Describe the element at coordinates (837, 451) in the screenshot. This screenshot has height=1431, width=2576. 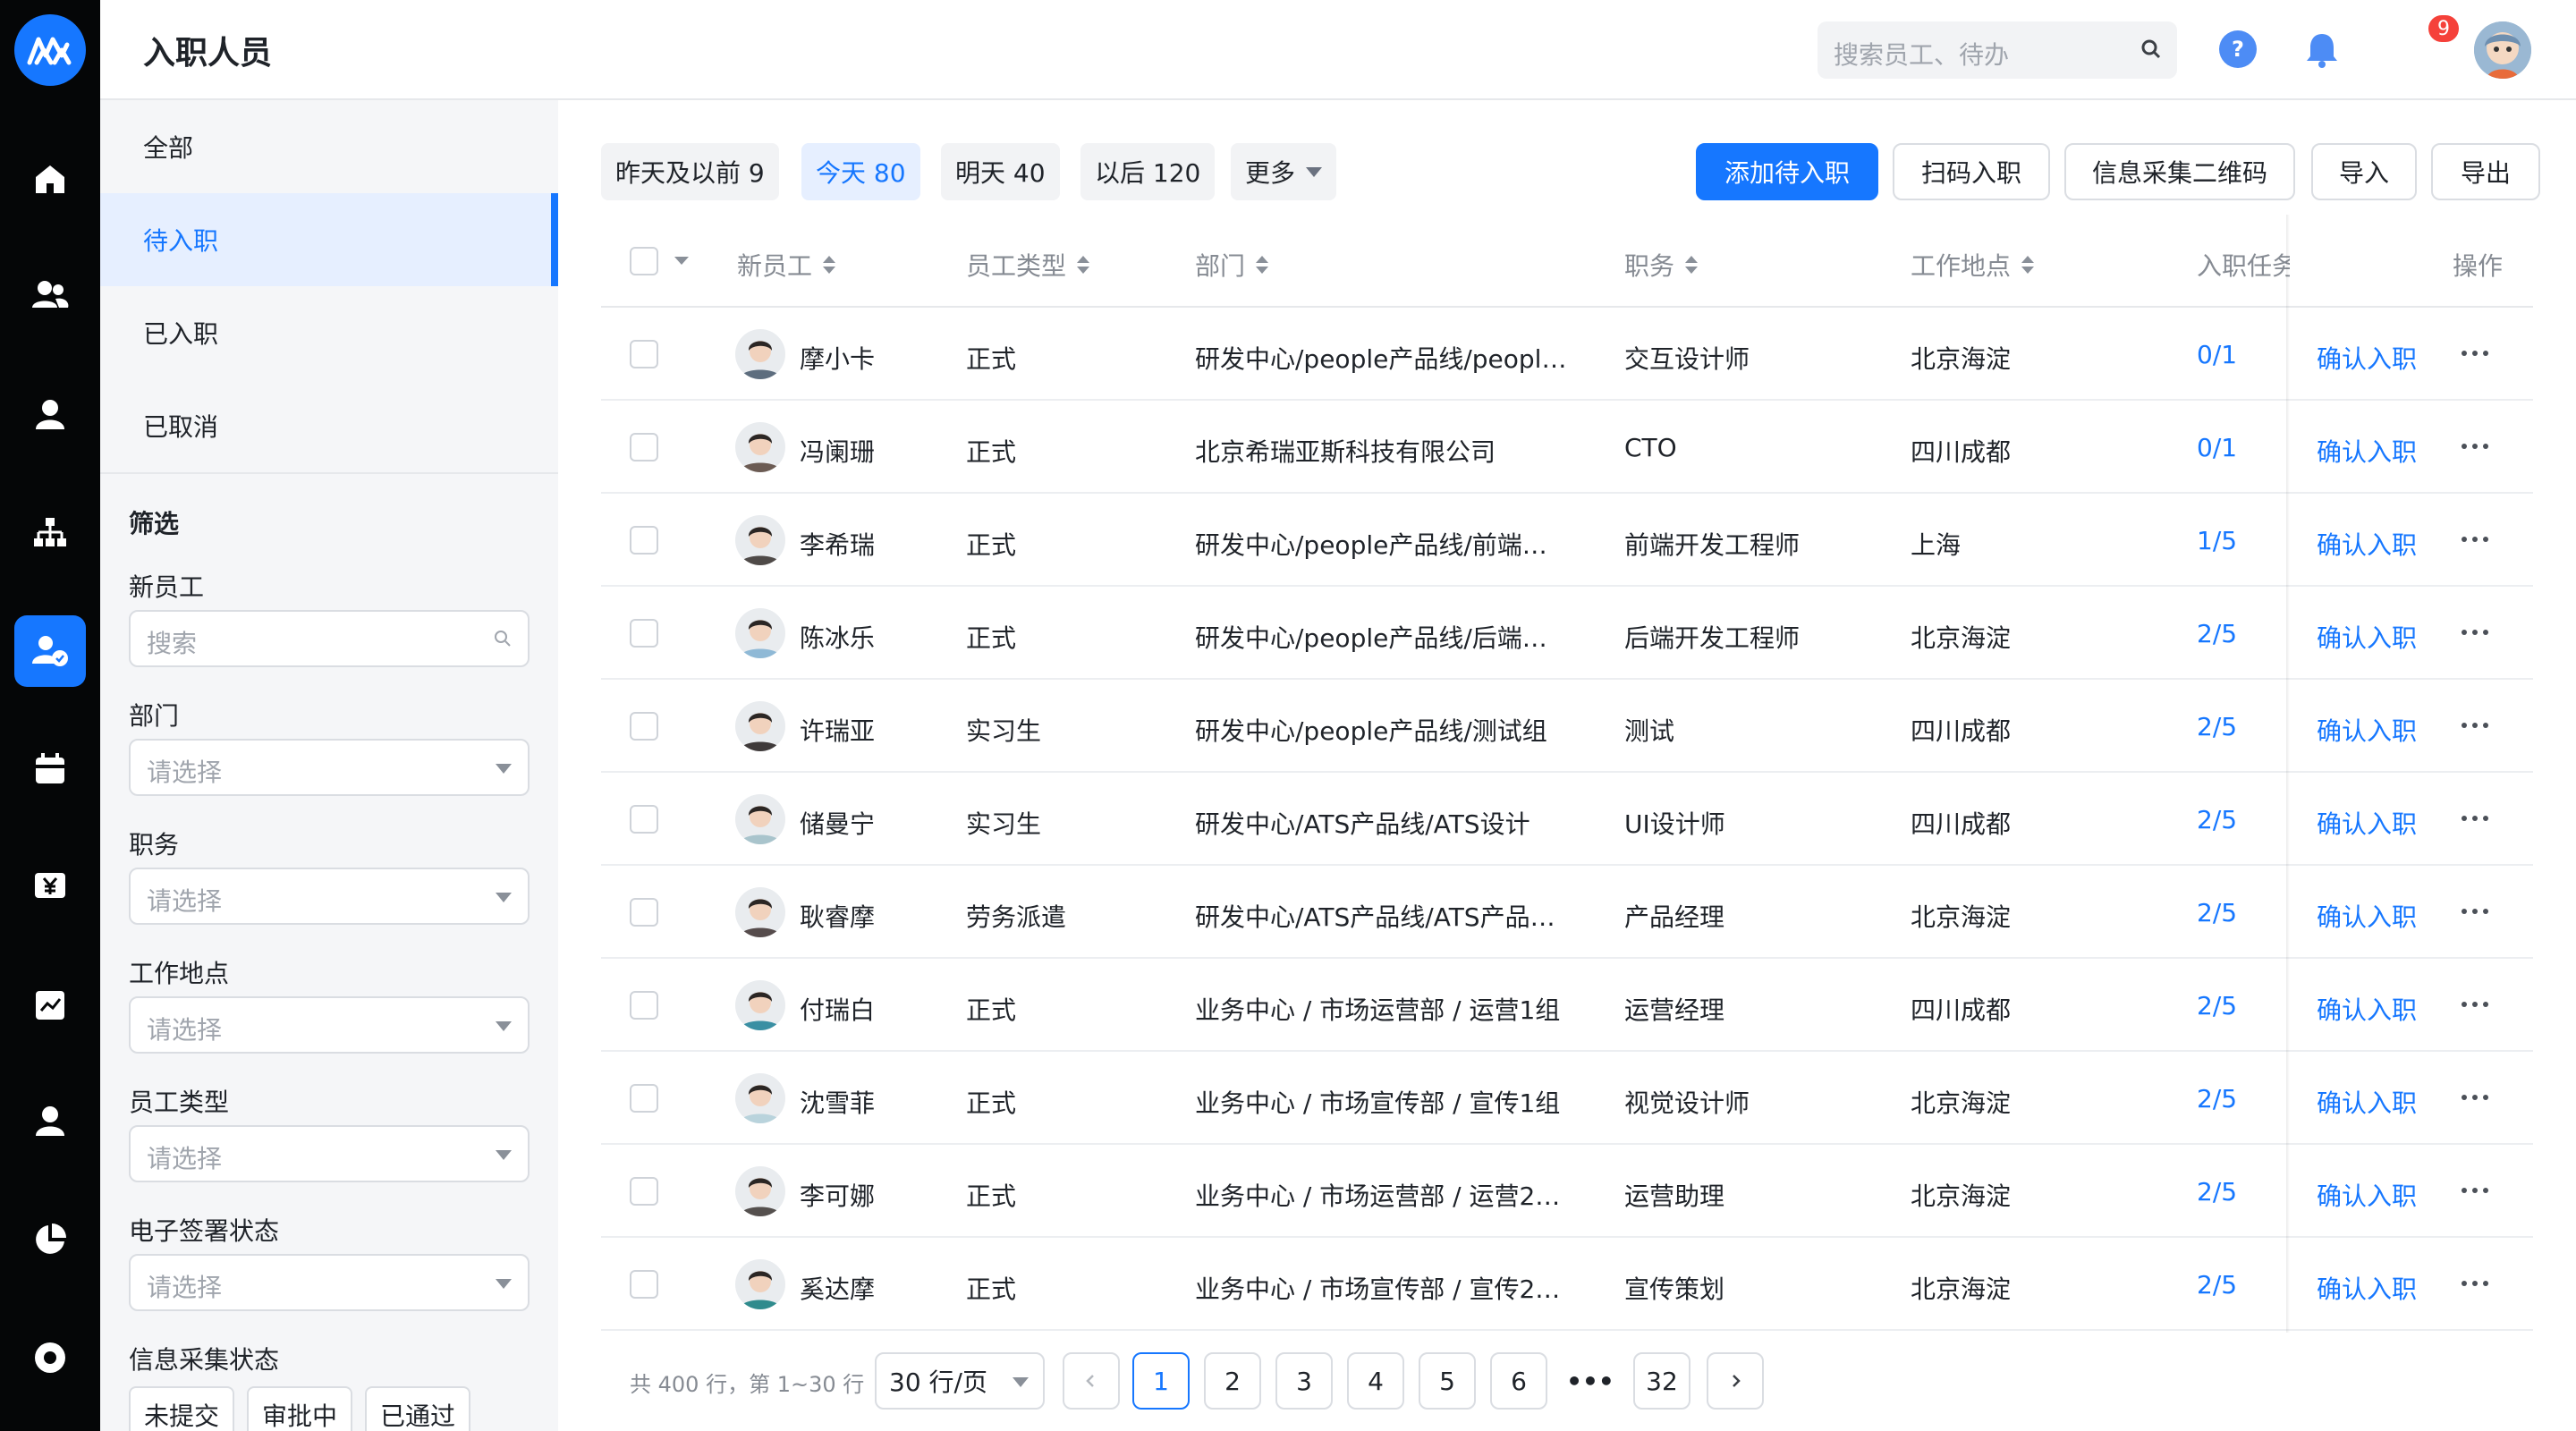
I see `cell-name: 冯阑珊` at that location.